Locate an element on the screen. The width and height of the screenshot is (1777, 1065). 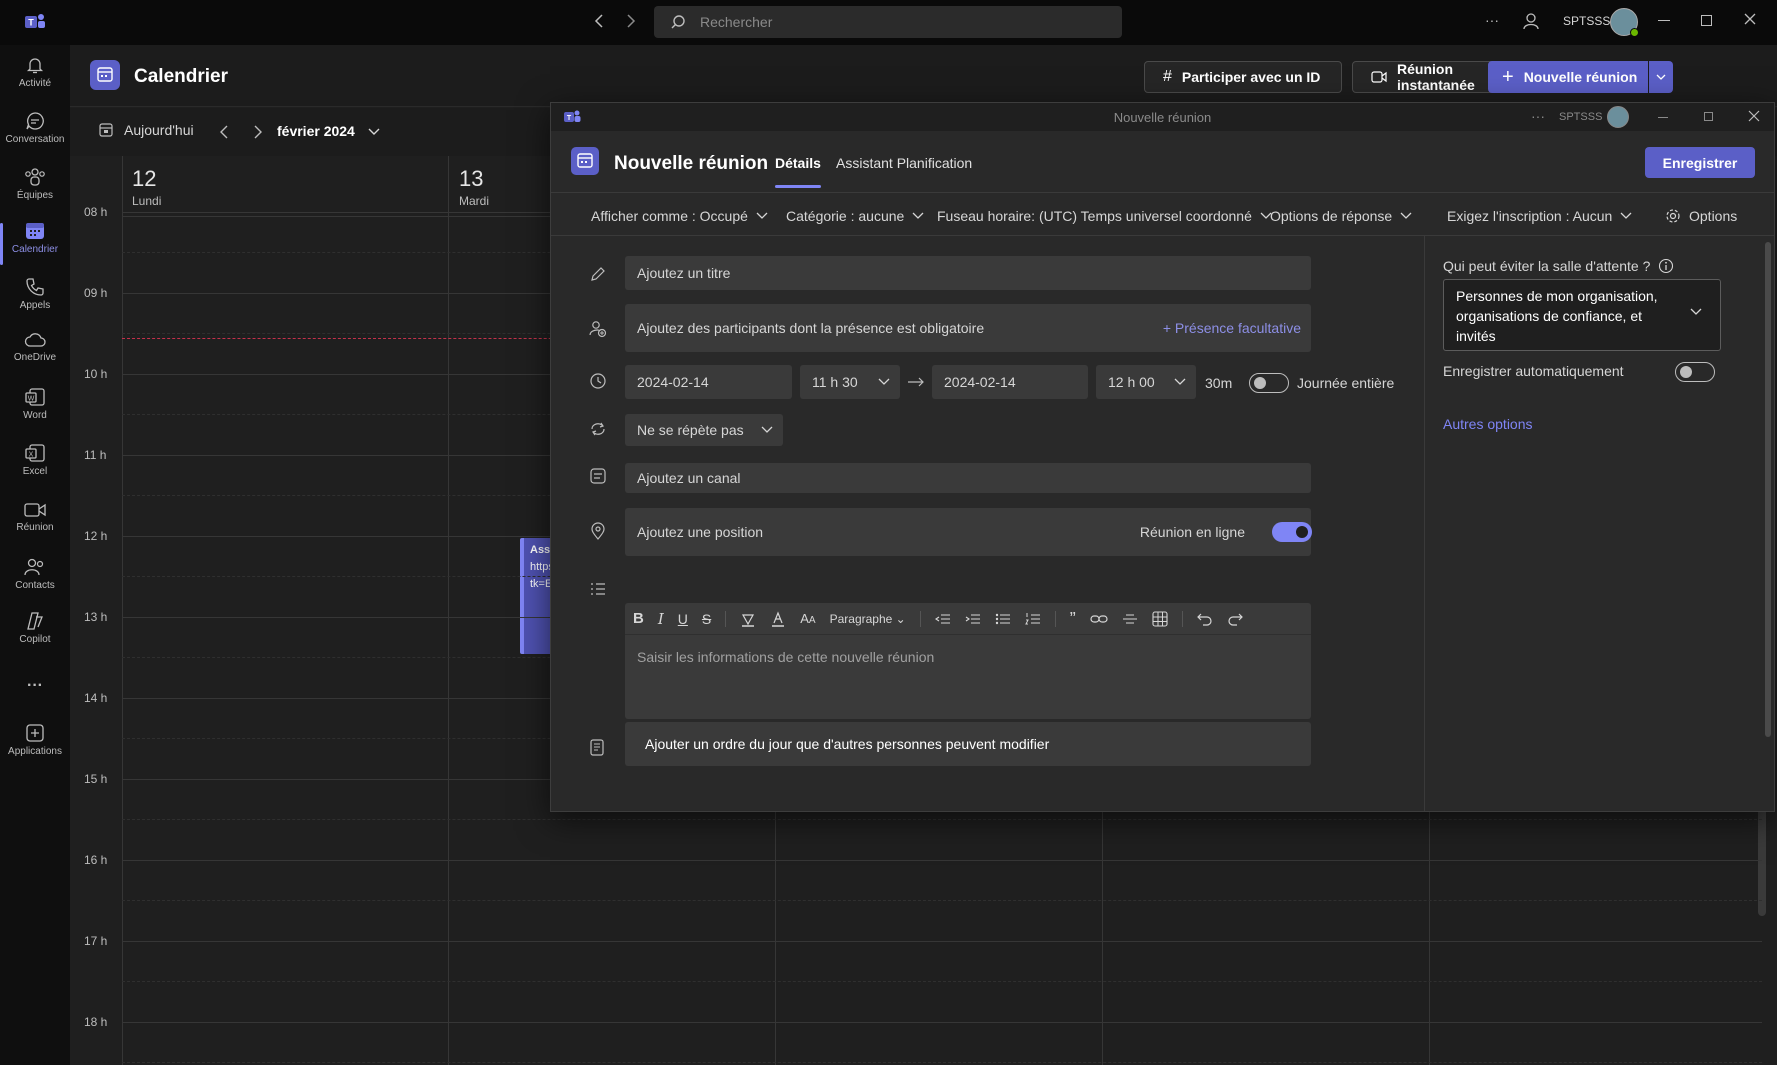
calendar-icon is located at coordinates (35, 231).